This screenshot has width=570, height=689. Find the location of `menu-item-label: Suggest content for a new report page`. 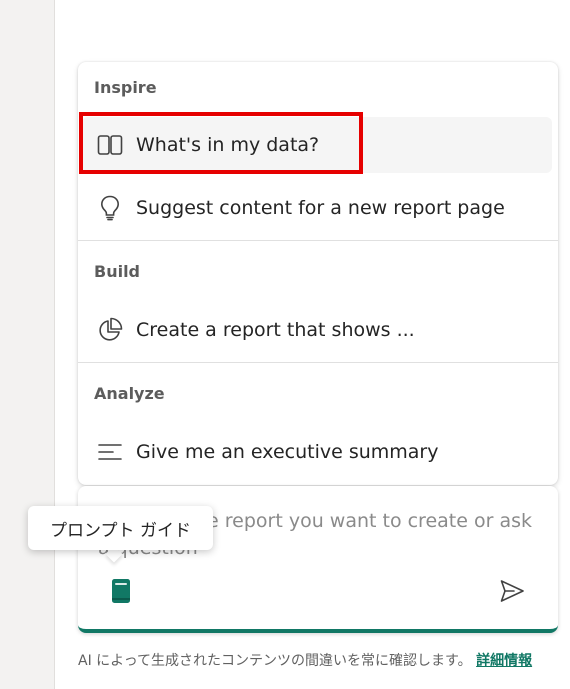

menu-item-label: Suggest content for a new report page is located at coordinates (320, 208).